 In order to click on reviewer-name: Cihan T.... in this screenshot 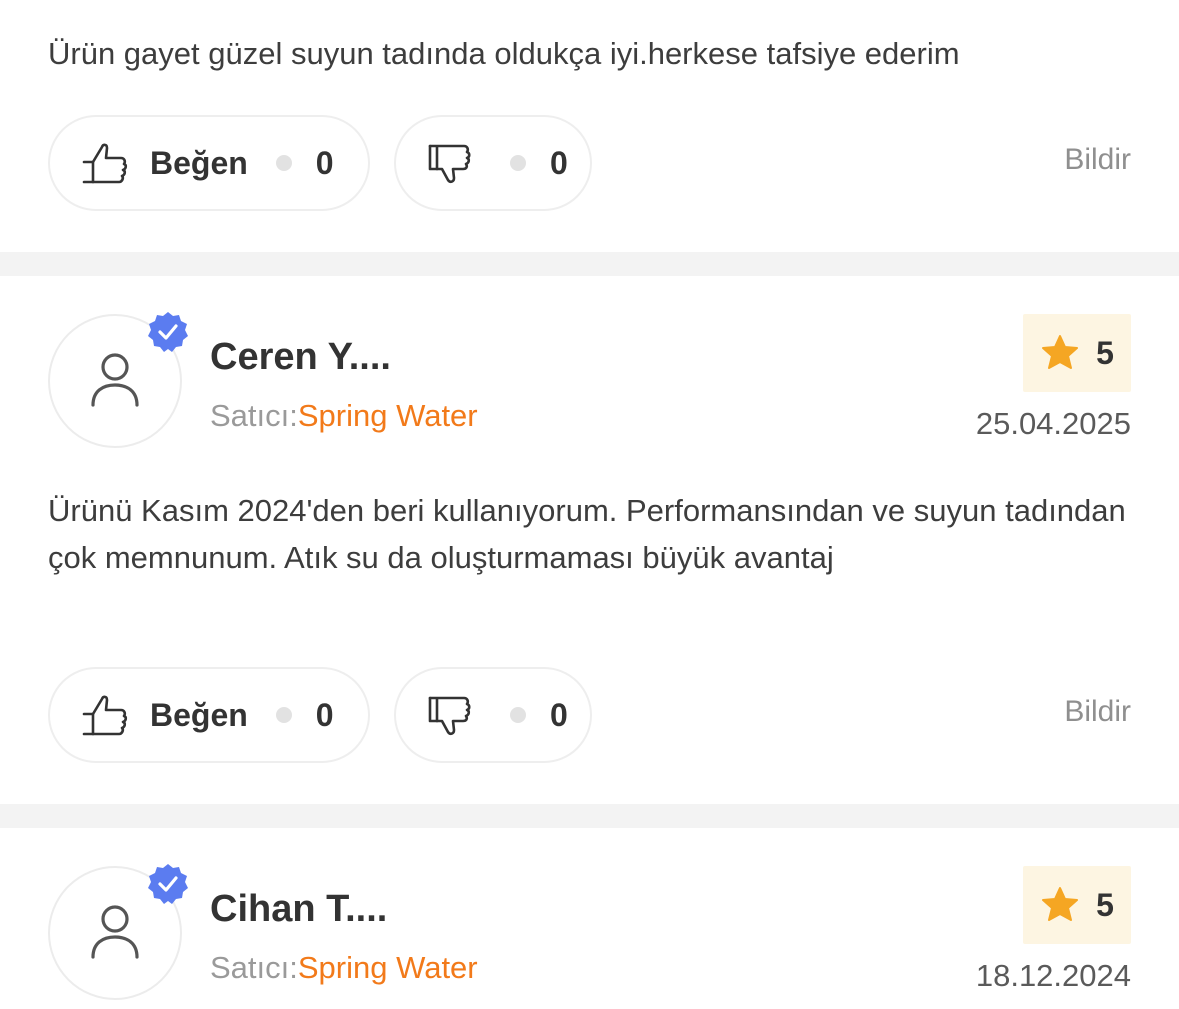, I will do `click(299, 909)`.